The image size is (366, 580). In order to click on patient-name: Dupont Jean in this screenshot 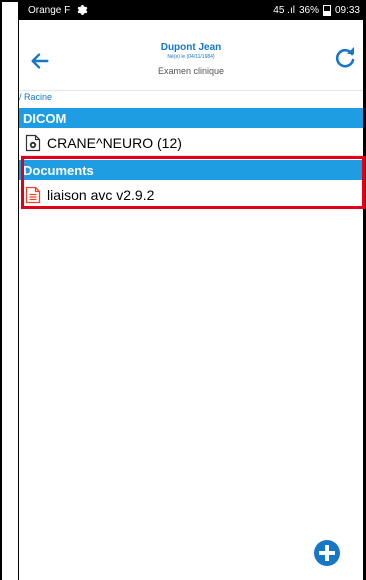, I will do `click(191, 47)`.